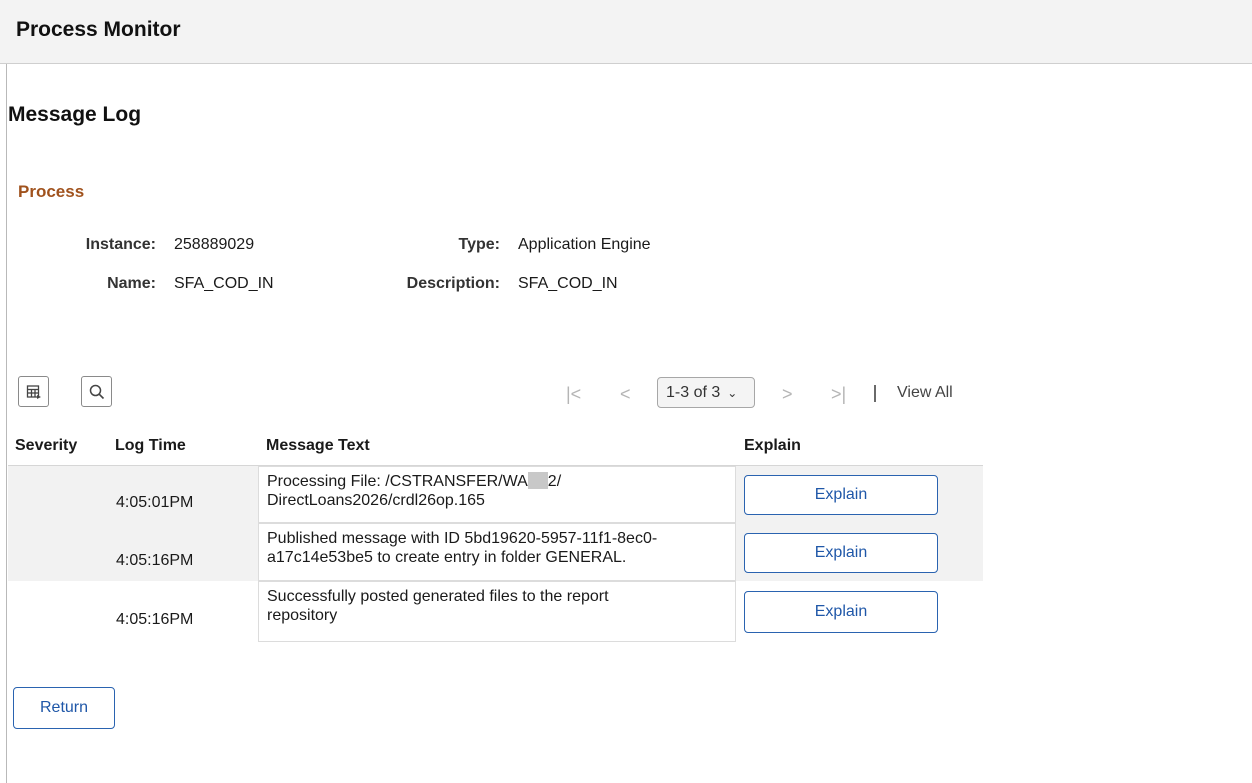  I want to click on log-time: 4:05:01PM, so click(155, 502).